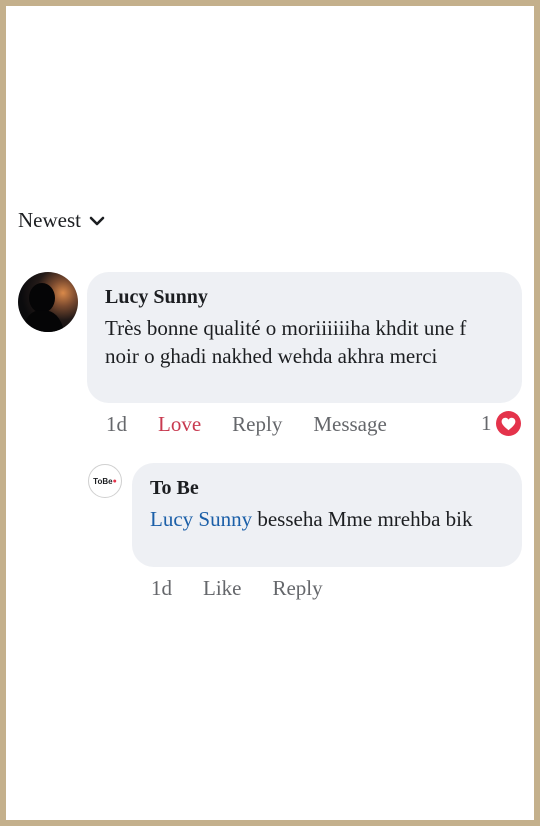 The width and height of the screenshot is (540, 826). Describe the element at coordinates (201, 519) in the screenshot. I see `mention-link: Lucy Sunny` at that location.